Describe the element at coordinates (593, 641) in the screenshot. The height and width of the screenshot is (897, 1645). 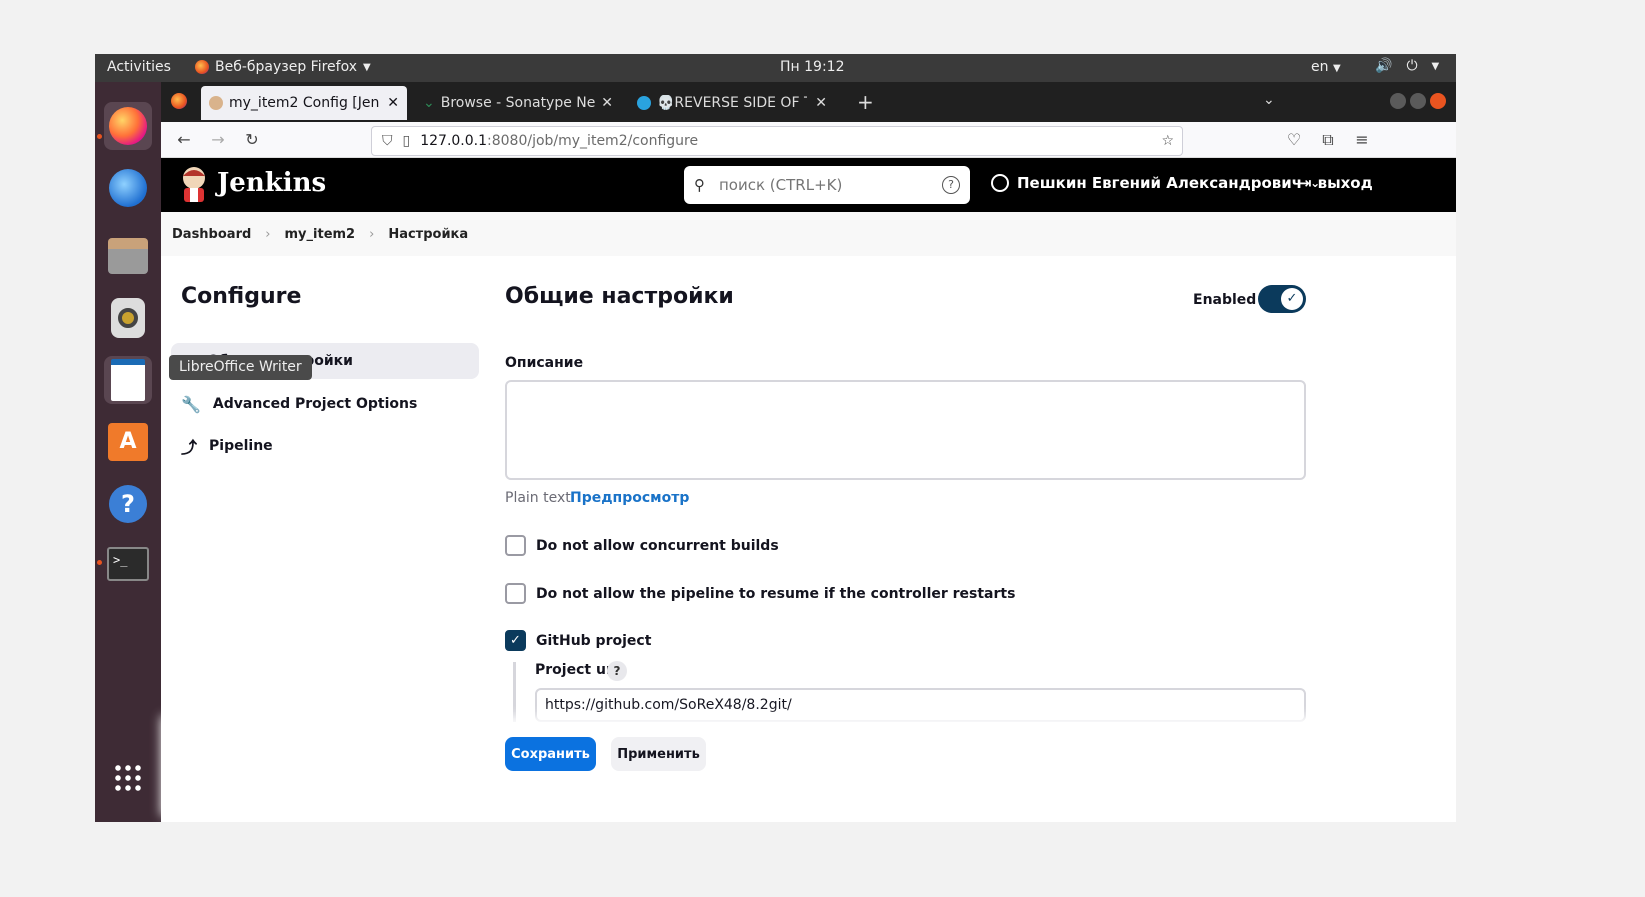
I see `github-project-label: GitHub project` at that location.